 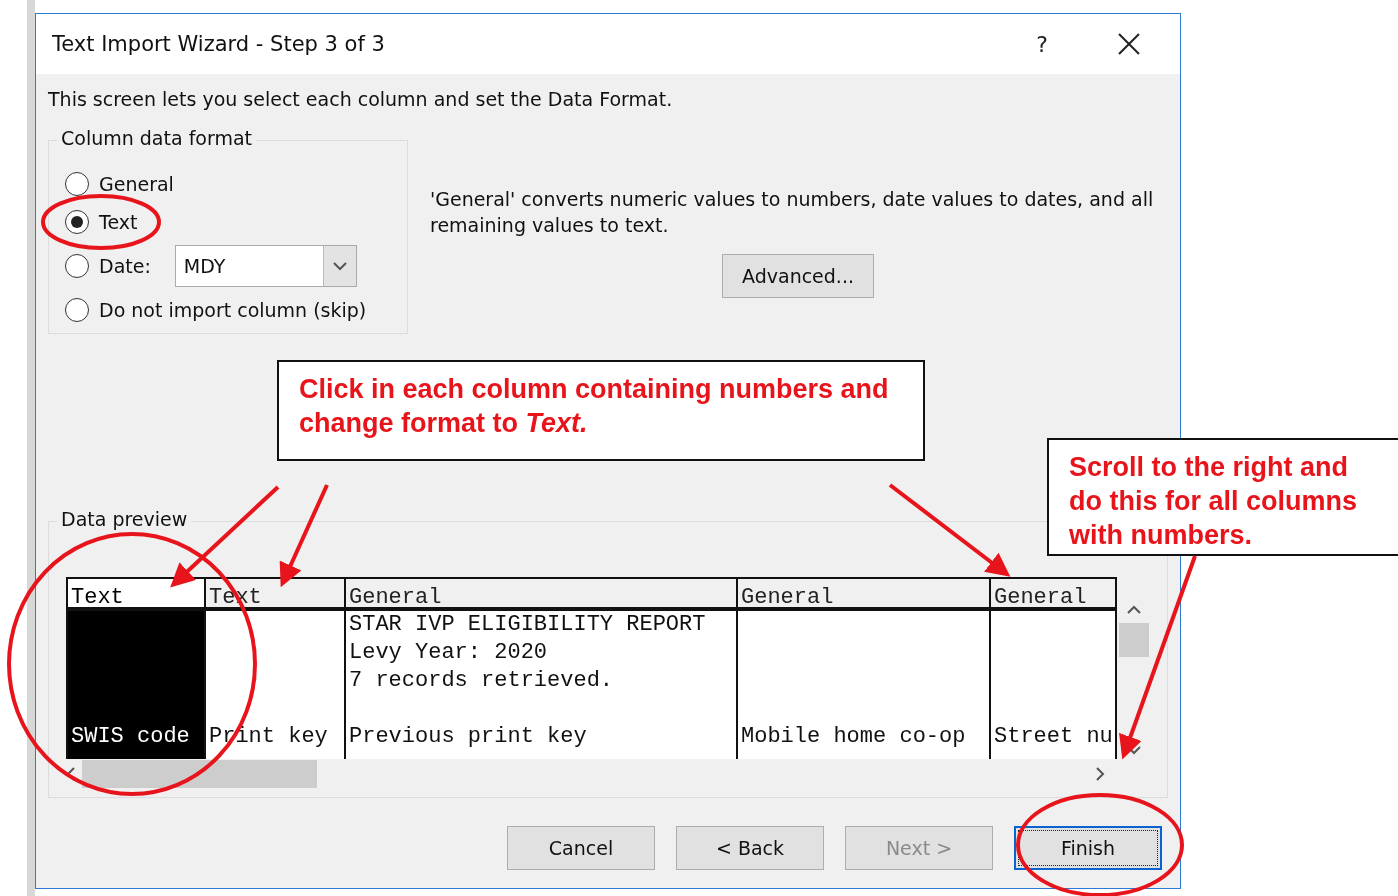 I want to click on chevron-up-icon, so click(x=1134, y=610).